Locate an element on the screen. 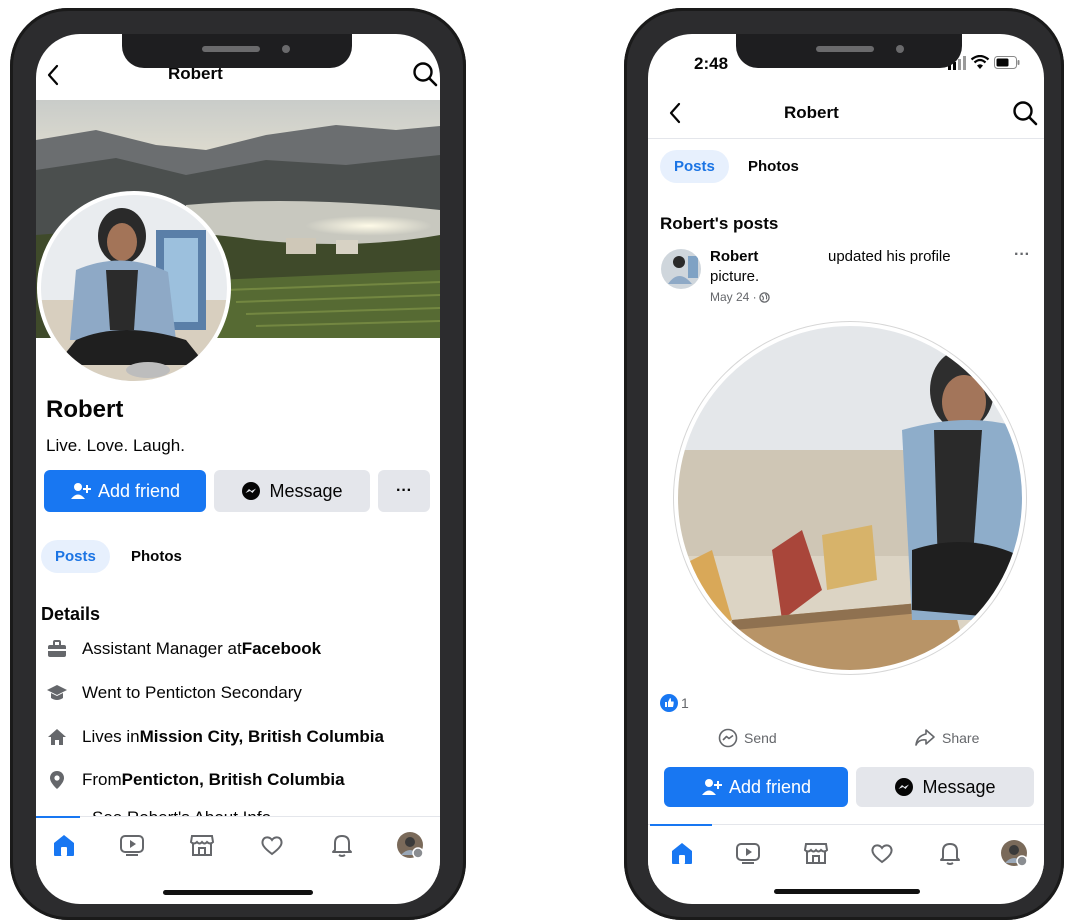 Image resolution: width=1068 pixels, height=923 pixels. messenger-outline-icon is located at coordinates (728, 738).